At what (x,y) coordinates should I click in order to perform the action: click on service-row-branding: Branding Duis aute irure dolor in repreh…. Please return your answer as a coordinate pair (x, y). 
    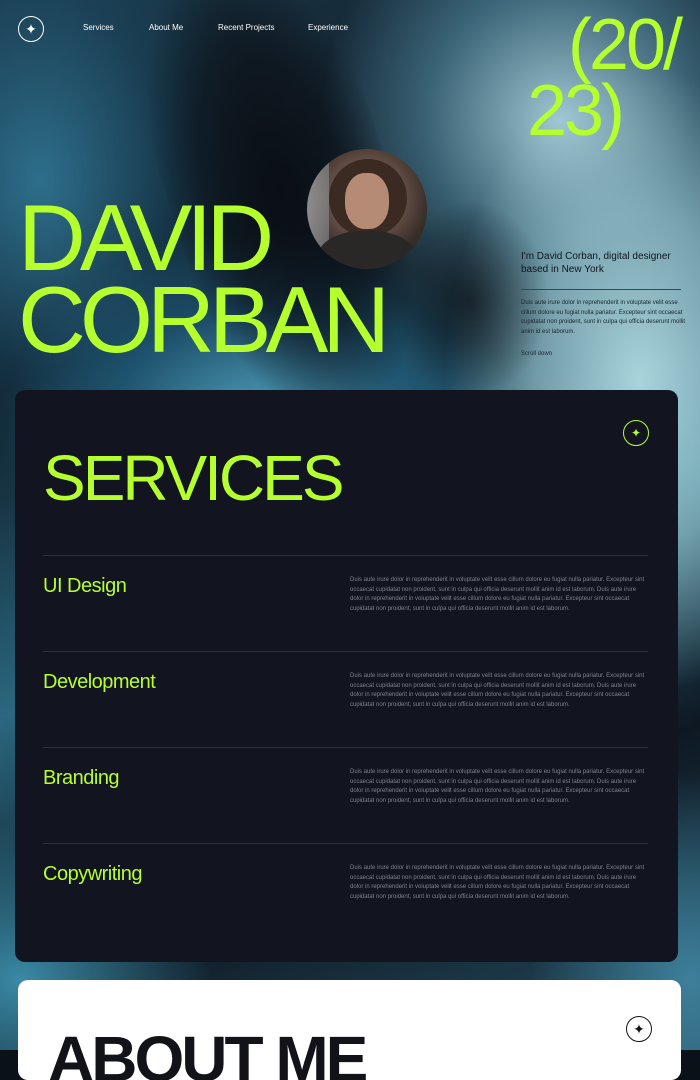
    Looking at the image, I should click on (345, 795).